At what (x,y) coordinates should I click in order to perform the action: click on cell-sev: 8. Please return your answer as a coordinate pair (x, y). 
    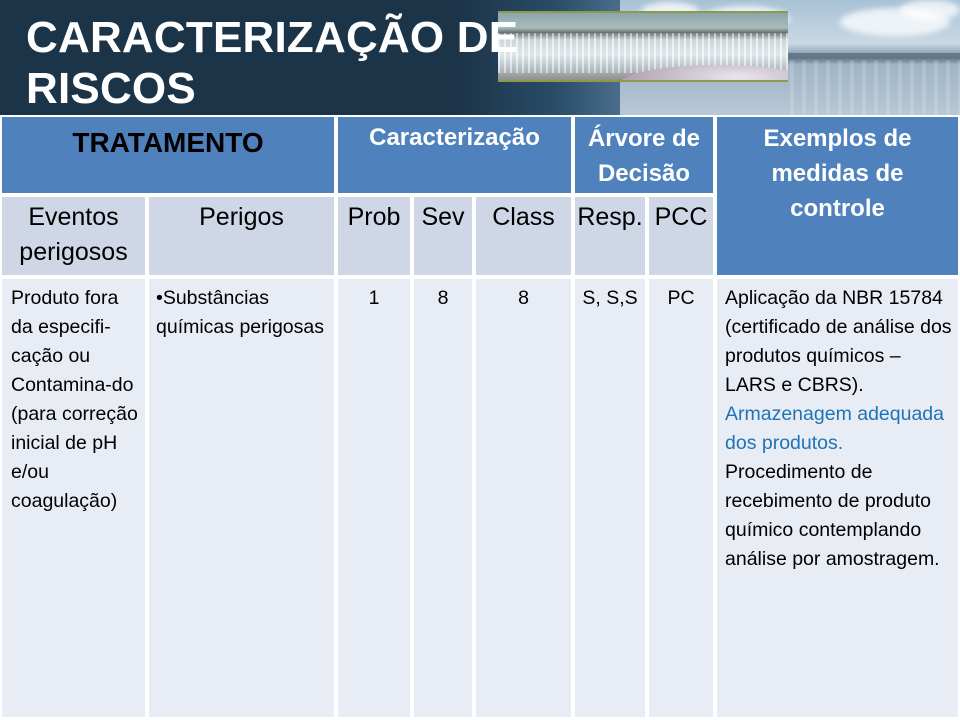
    Looking at the image, I should click on (443, 498).